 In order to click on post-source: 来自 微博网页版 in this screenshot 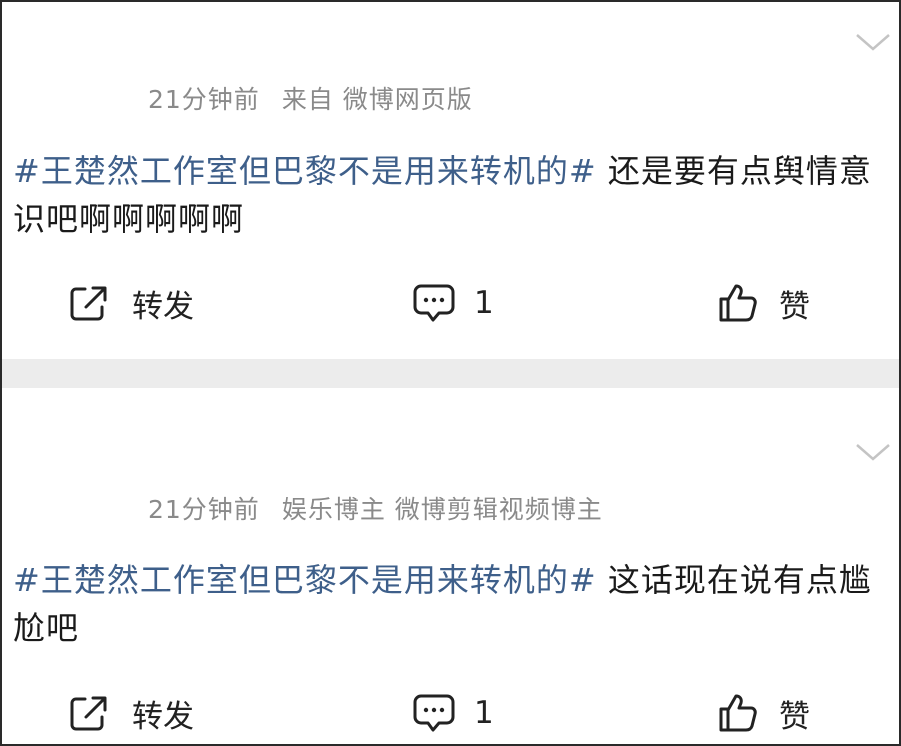, I will do `click(377, 99)`.